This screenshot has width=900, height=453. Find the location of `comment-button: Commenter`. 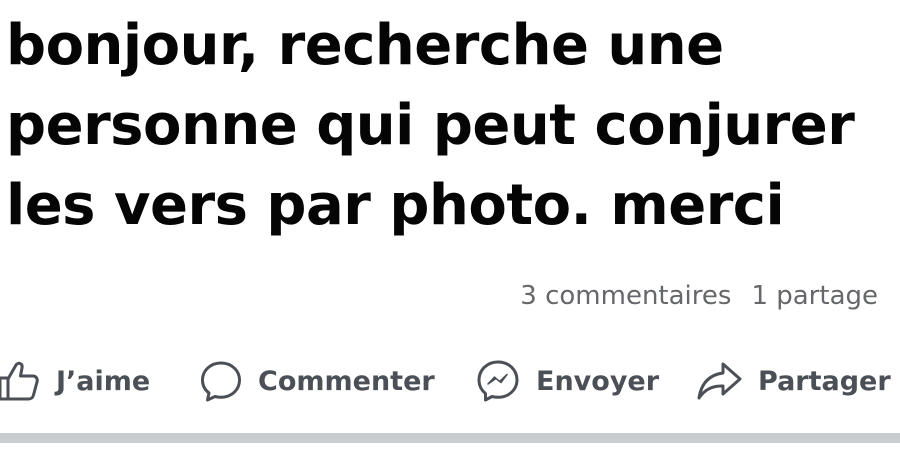

comment-button: Commenter is located at coordinates (316, 381).